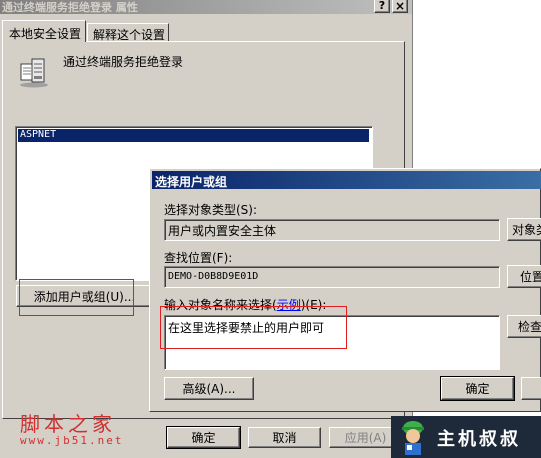  I want to click on server-policy-icon, so click(34, 73).